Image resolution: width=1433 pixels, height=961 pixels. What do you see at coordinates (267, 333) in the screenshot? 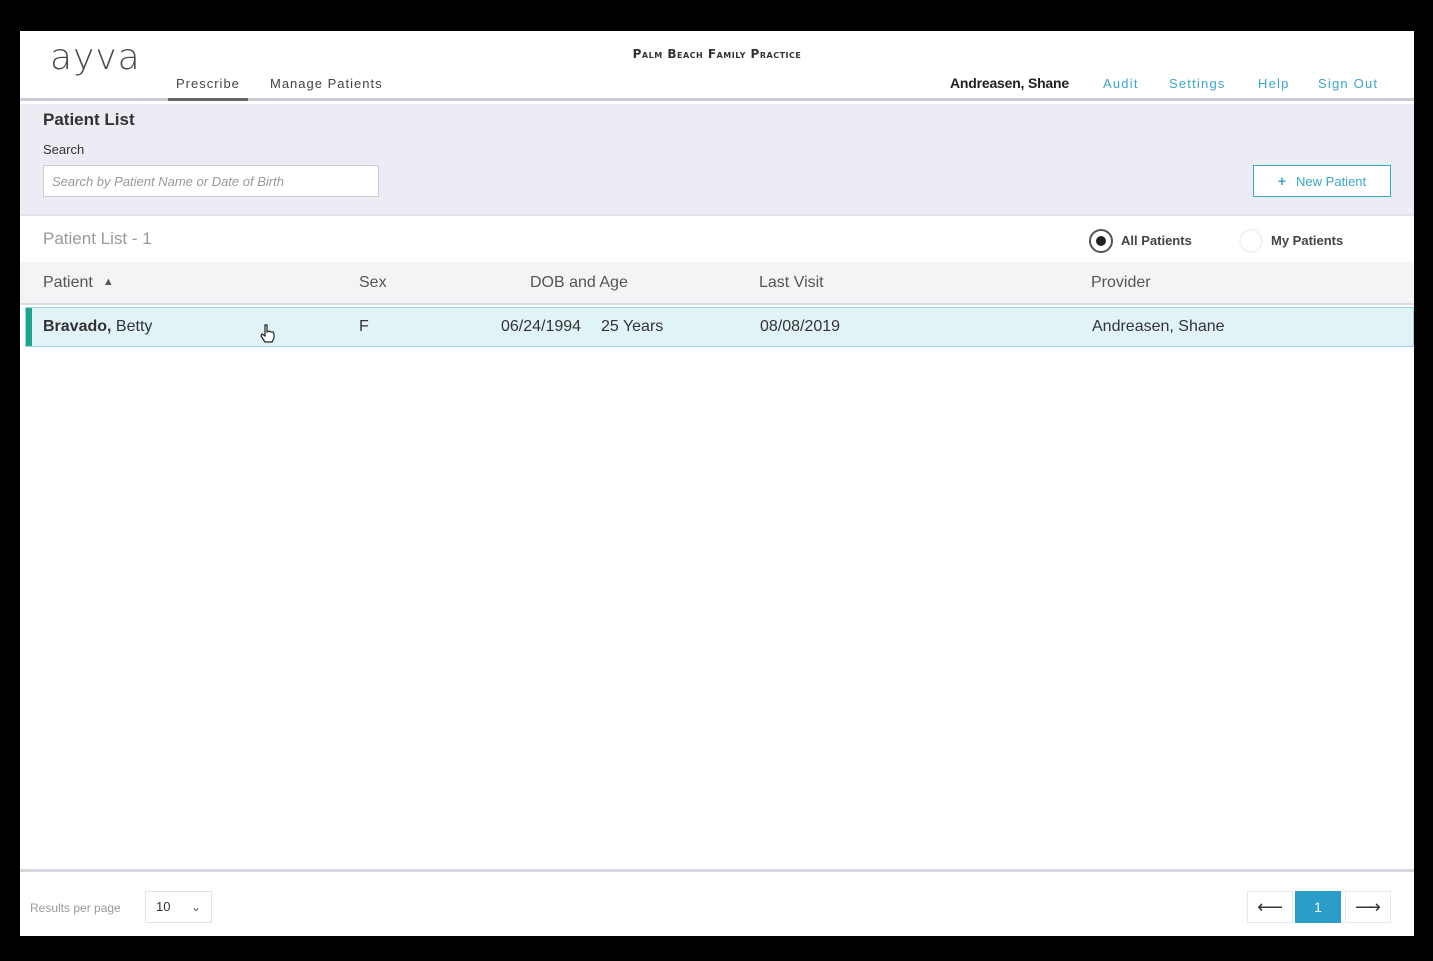
I see `hand-cursor-icon` at bounding box center [267, 333].